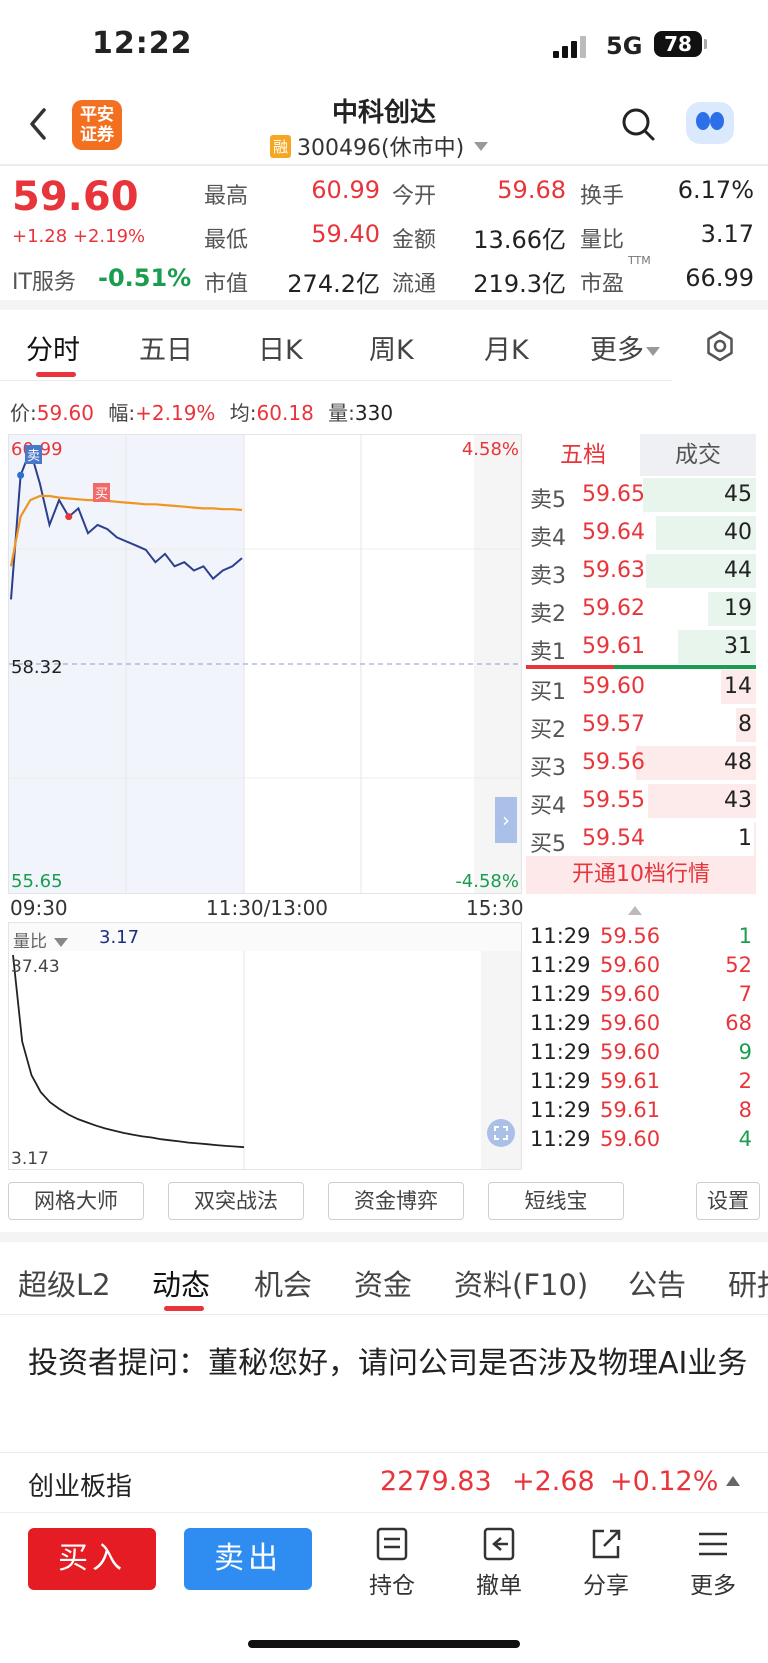  What do you see at coordinates (570, 667) in the screenshot?
I see `ask-bid-divider-red` at bounding box center [570, 667].